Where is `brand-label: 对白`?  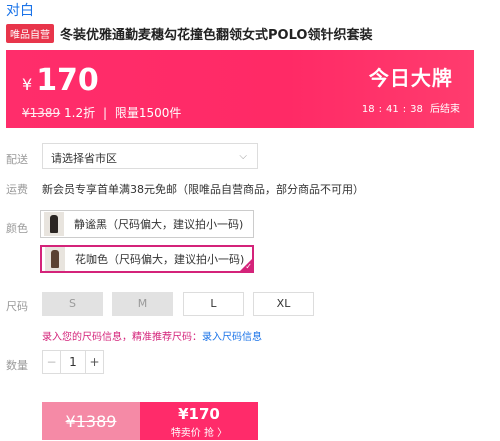
brand-label: 对白 is located at coordinates (20, 10).